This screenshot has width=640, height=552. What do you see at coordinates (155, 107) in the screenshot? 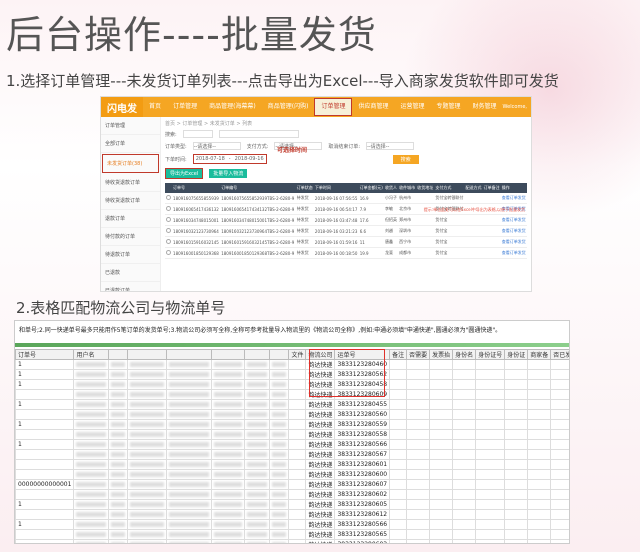
I see `nav-home: 首页` at bounding box center [155, 107].